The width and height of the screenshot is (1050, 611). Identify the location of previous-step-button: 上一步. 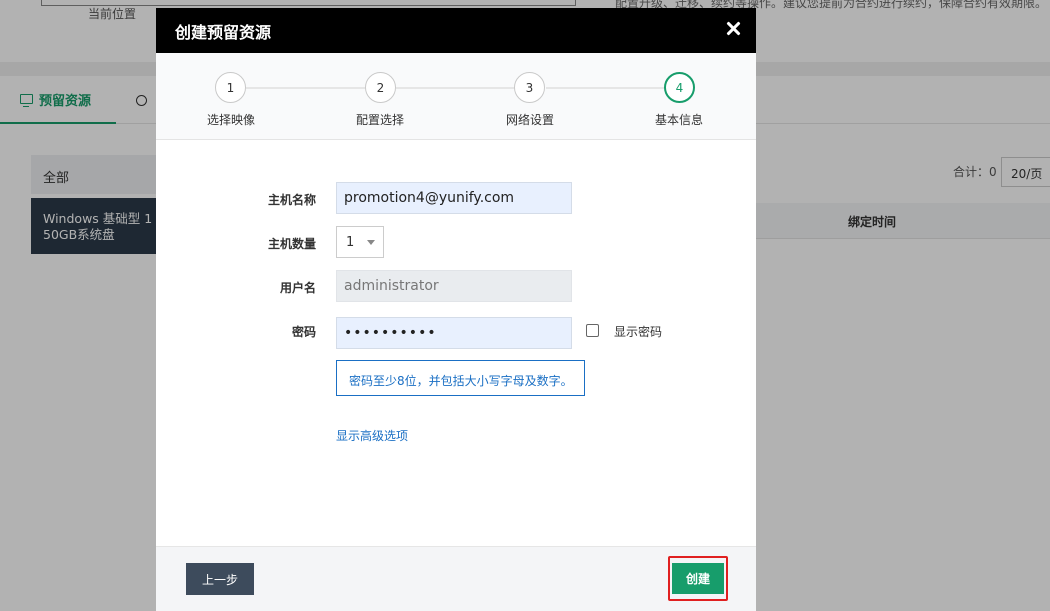
(220, 579).